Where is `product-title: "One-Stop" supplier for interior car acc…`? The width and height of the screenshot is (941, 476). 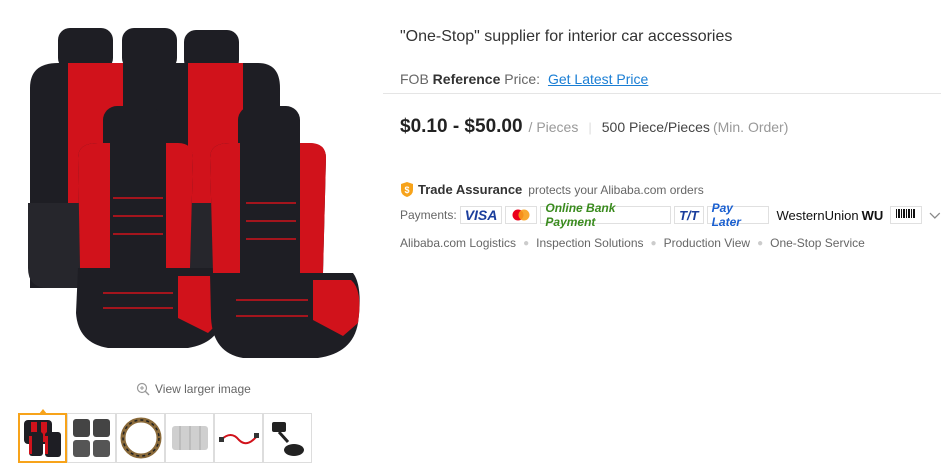
product-title: "One-Stop" supplier for interior car acc… is located at coordinates (566, 36).